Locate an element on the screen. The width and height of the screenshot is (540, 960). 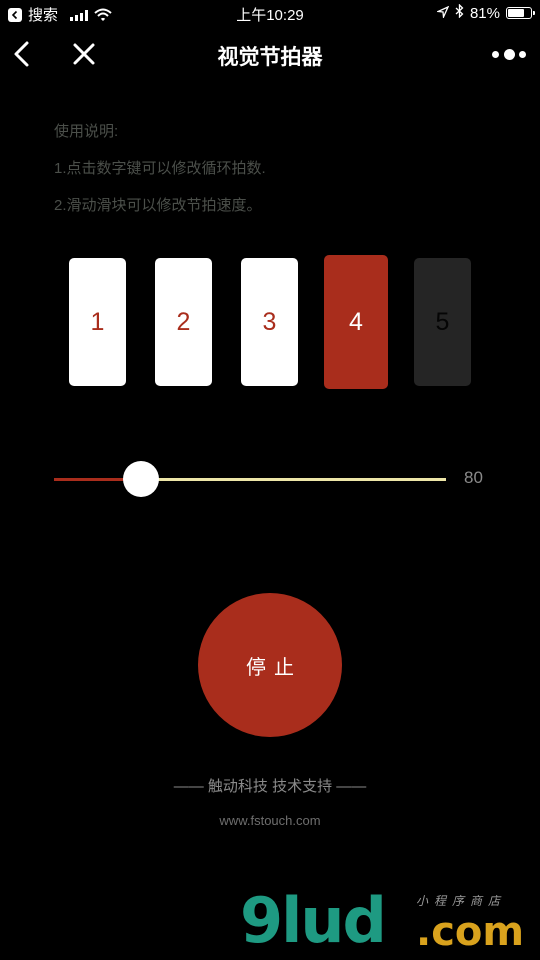
location-icon is located at coordinates (442, 13).